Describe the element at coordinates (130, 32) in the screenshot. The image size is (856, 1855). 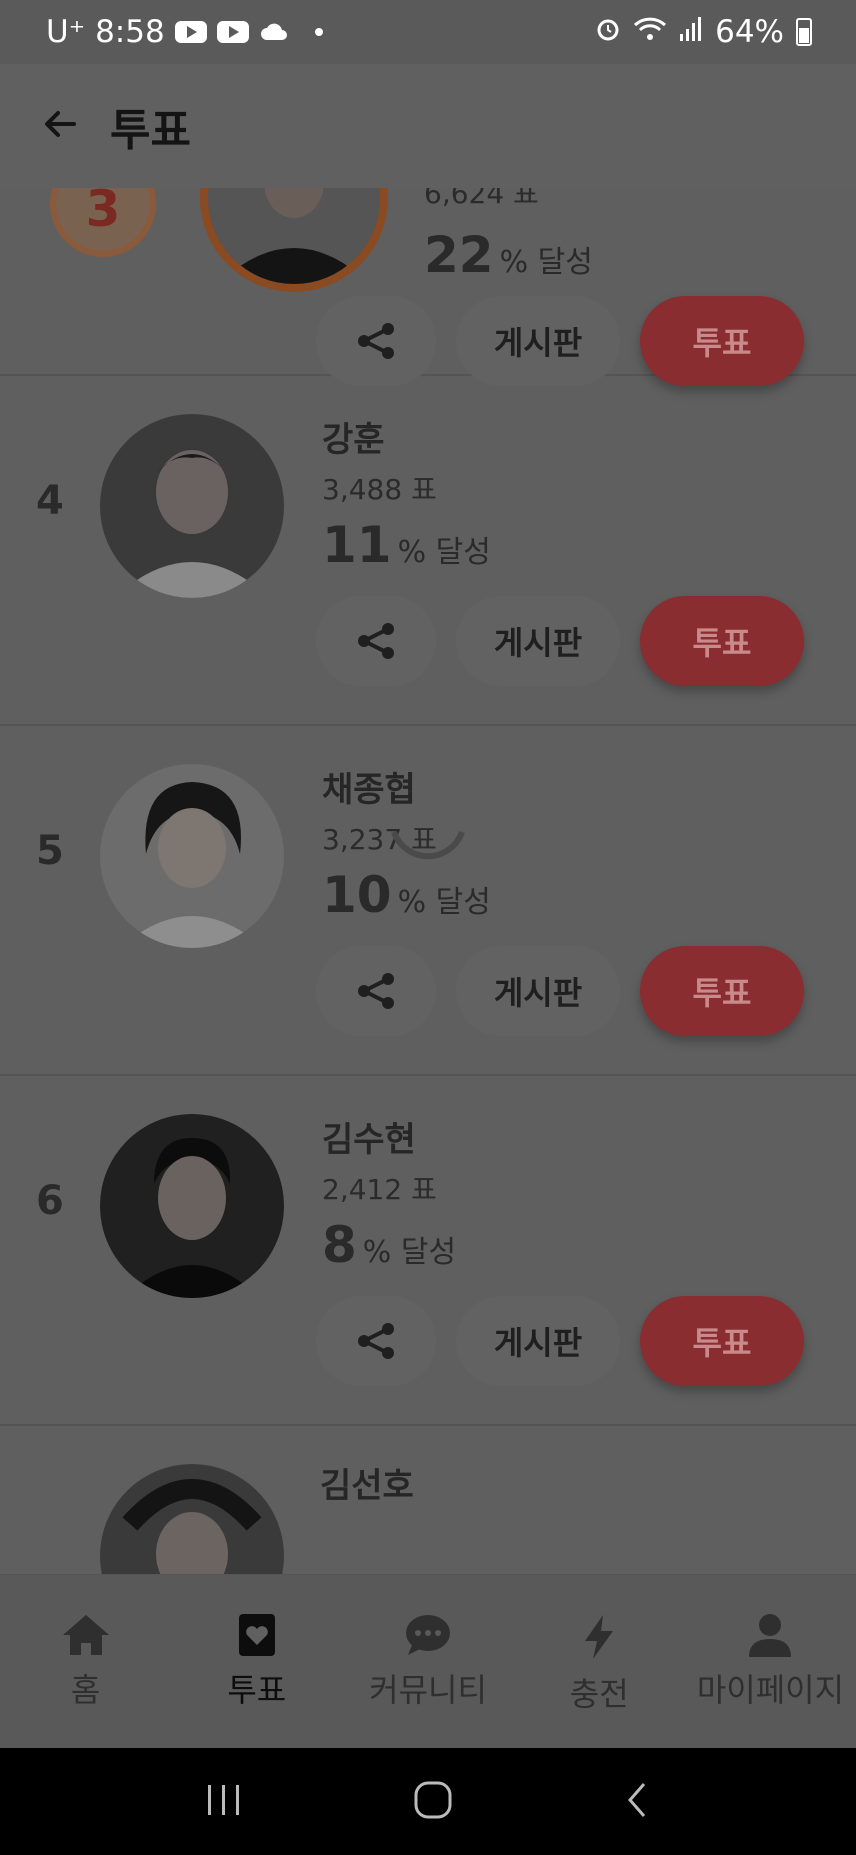
I see `clock: 8:58` at that location.